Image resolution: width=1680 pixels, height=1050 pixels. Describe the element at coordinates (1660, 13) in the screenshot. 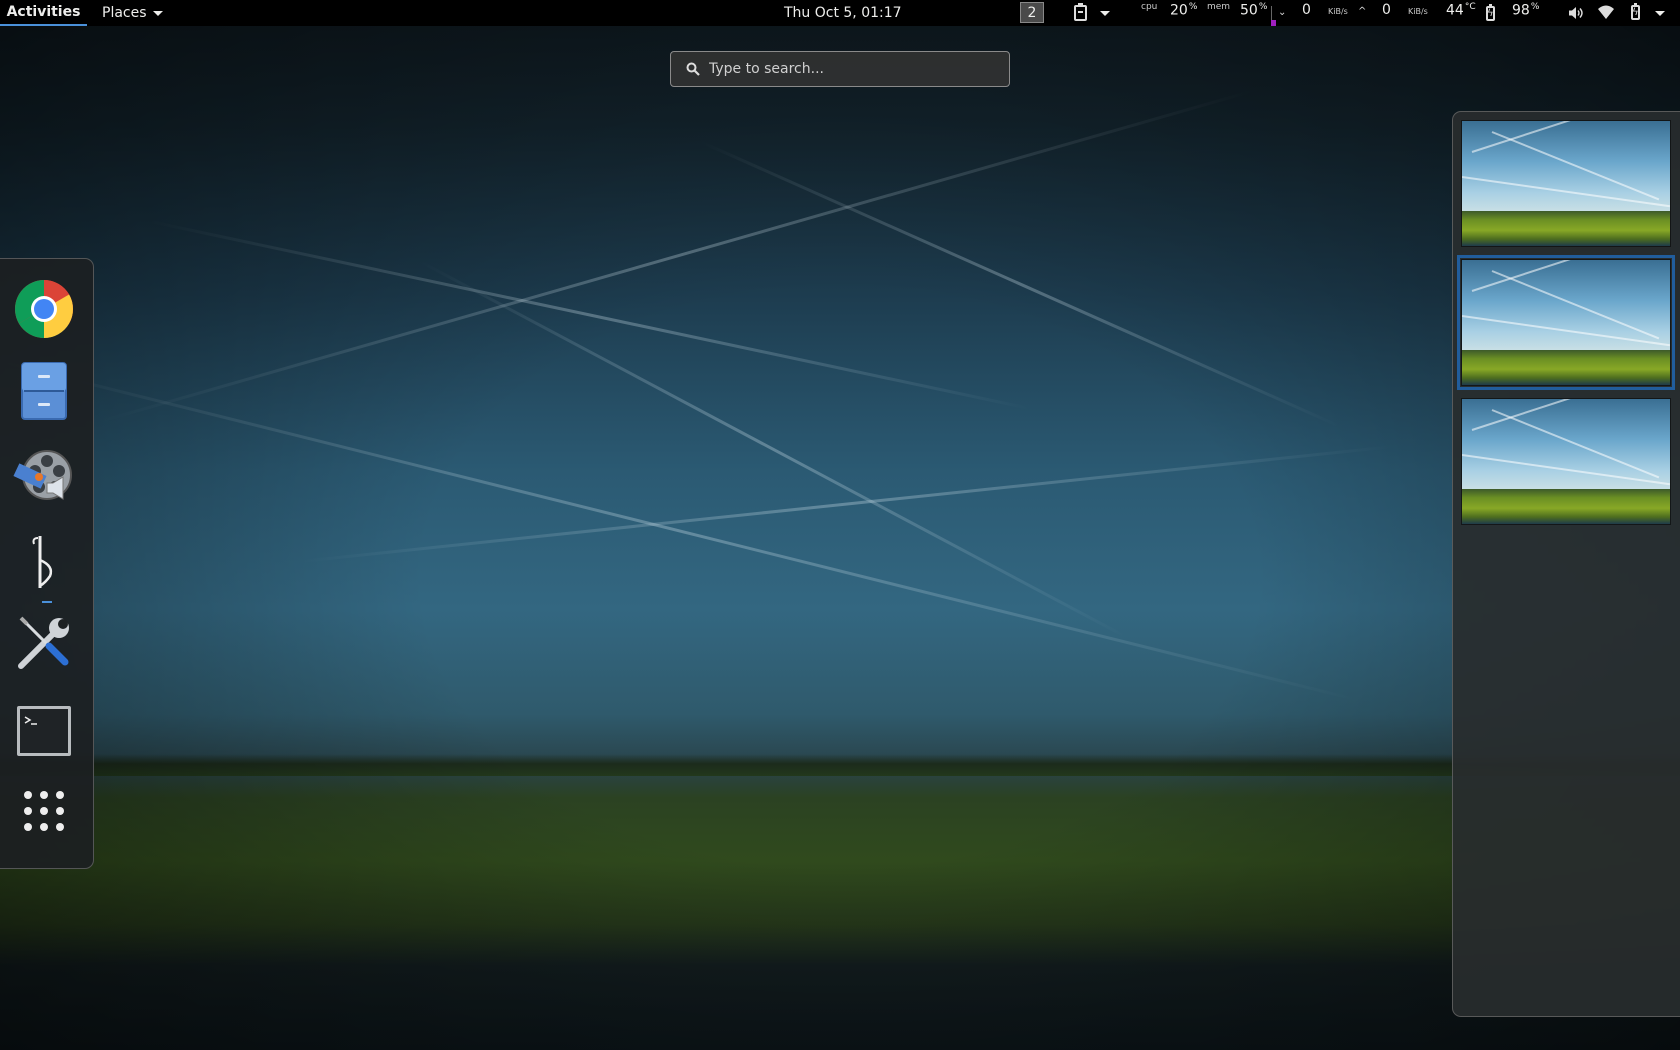

I see `system-menu-chevron-icon` at that location.